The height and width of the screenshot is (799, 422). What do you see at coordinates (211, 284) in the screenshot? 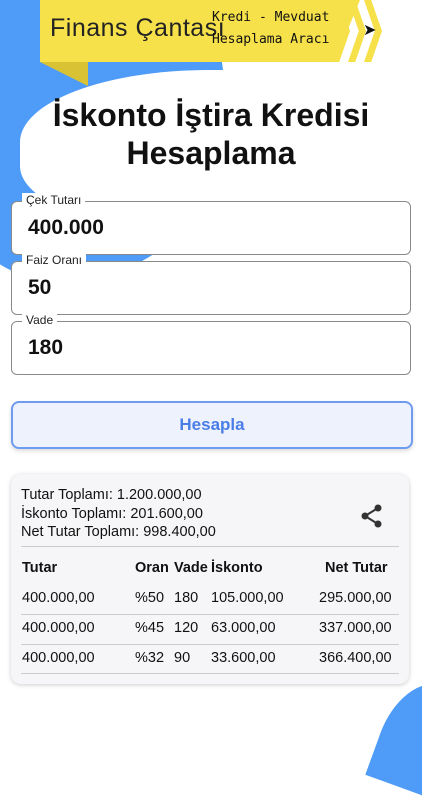
I see `rate-field: Faiz Oranı 50` at bounding box center [211, 284].